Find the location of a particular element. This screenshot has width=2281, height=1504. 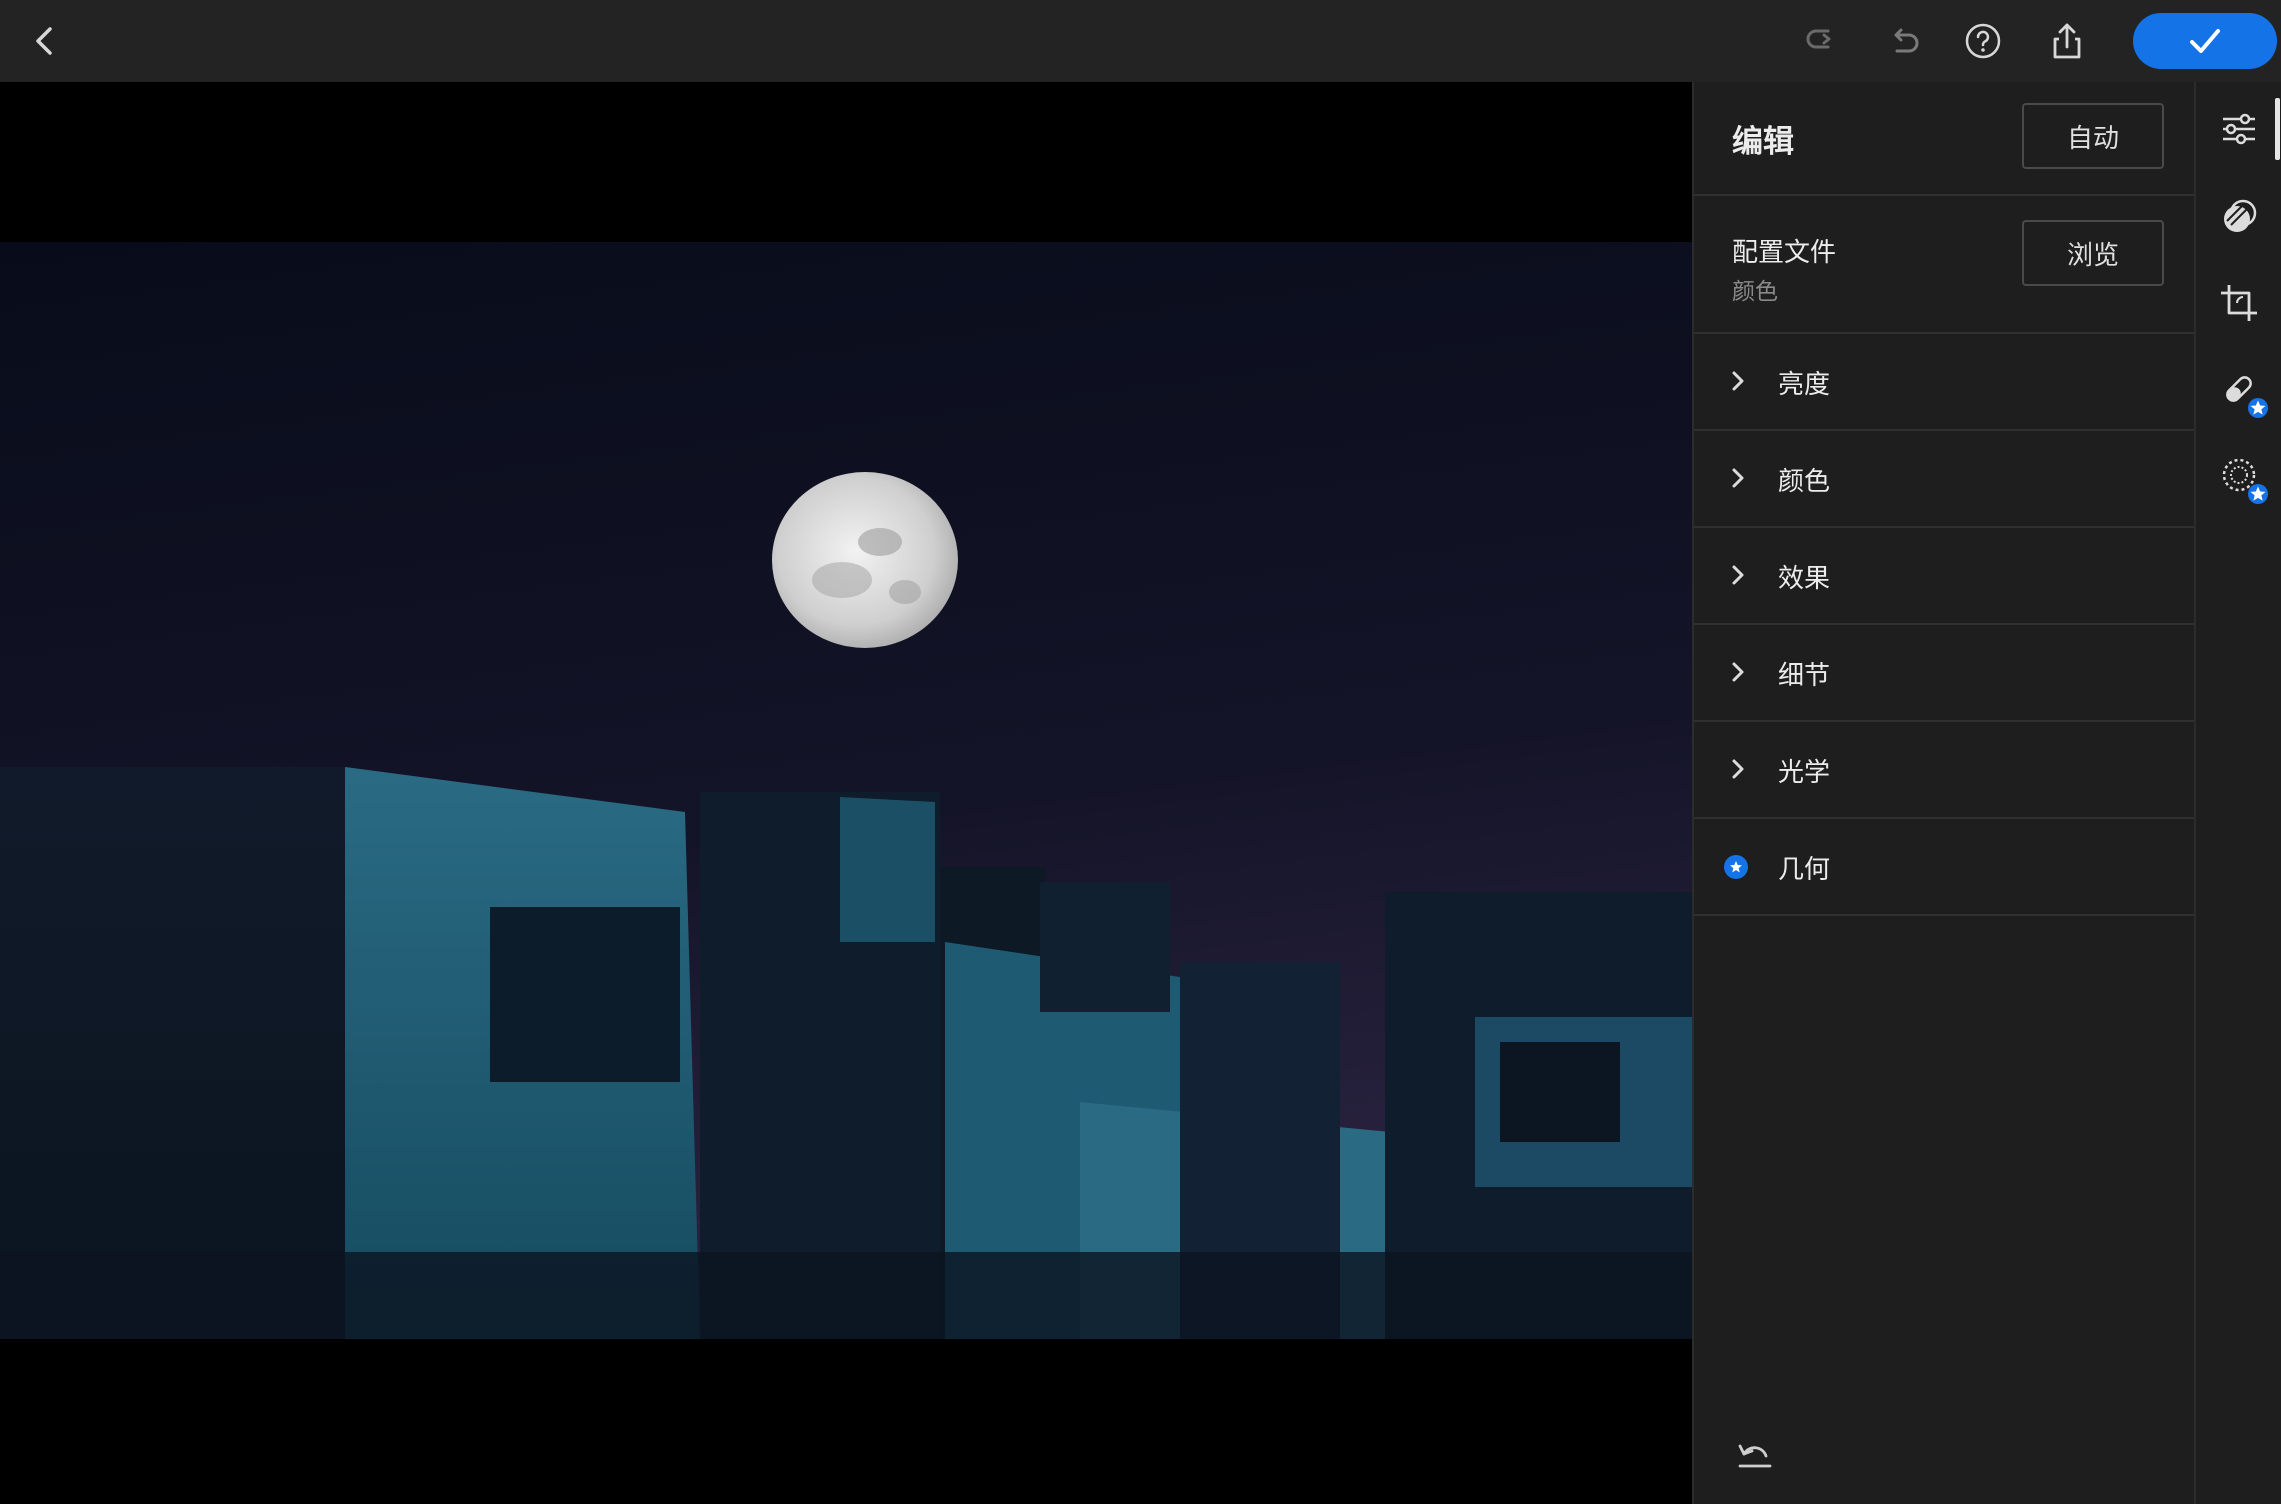

healing-icon is located at coordinates (2241, 391).